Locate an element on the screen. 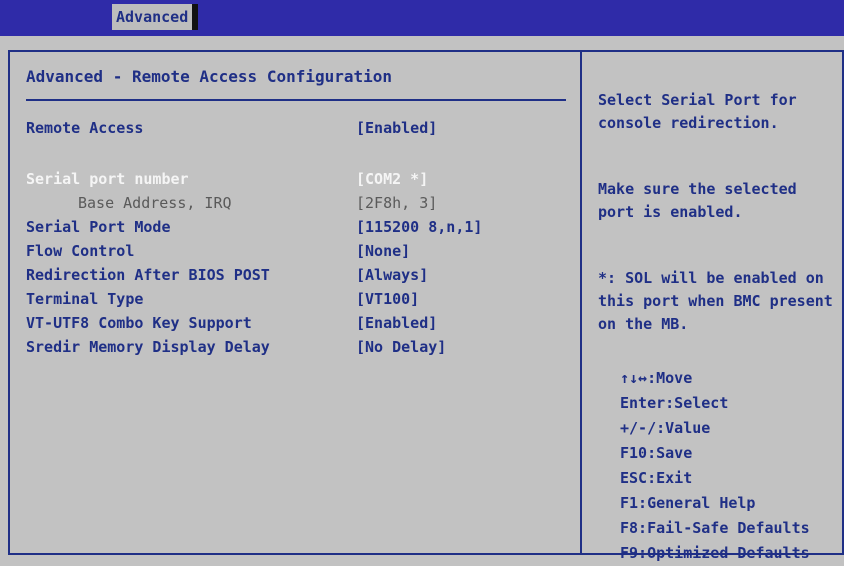 Image resolution: width=844 pixels, height=566 pixels. tab-advanced: Advanced is located at coordinates (152, 17).